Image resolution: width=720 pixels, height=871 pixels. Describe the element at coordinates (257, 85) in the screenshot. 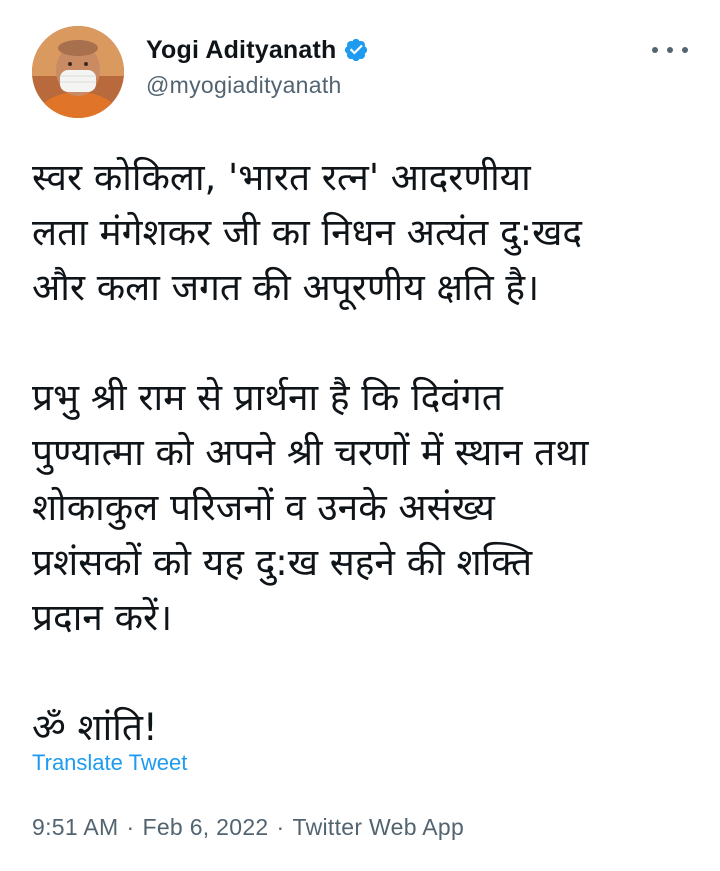

I see `author-handle: @myogiadityanath` at that location.